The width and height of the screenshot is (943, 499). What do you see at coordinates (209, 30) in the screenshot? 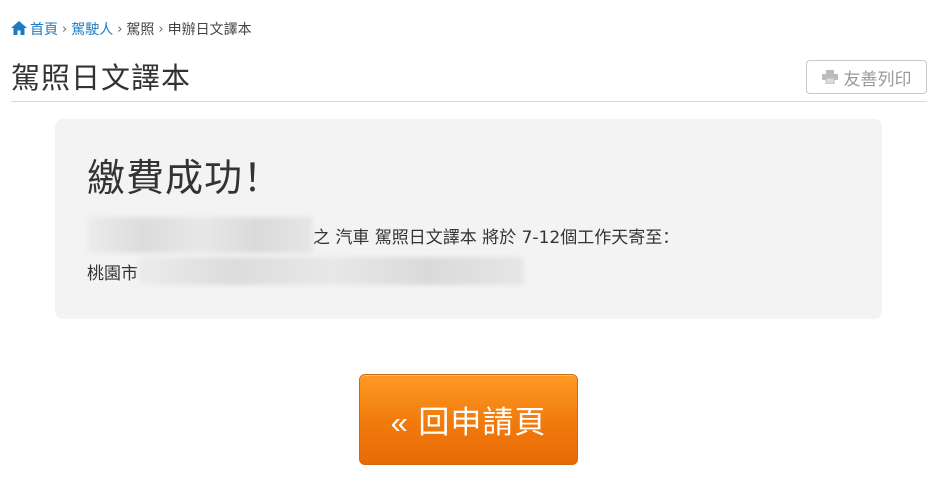
I see `breadcrumb-current: 申辦日文譯本` at bounding box center [209, 30].